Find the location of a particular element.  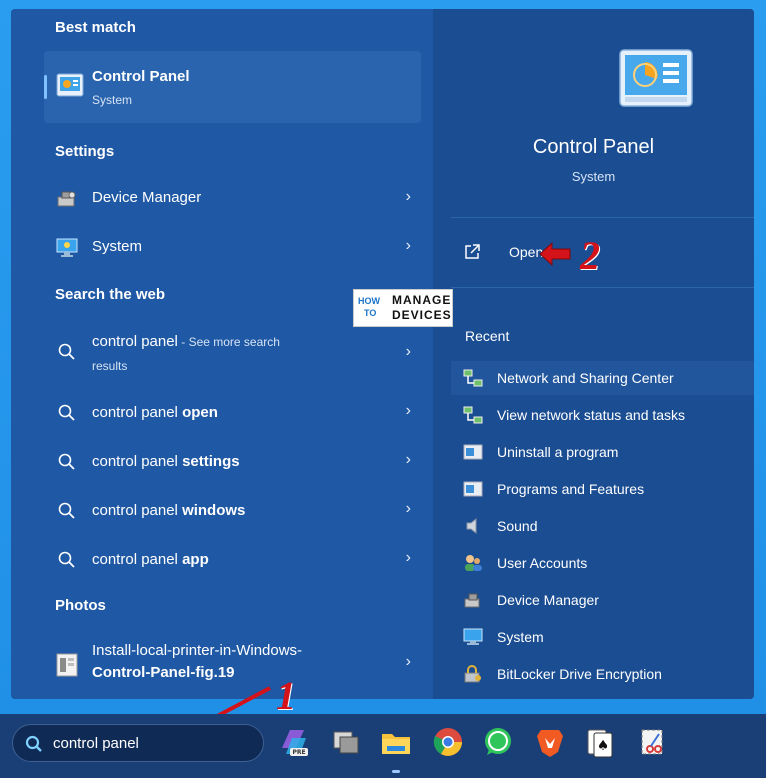

device-manager-icon is located at coordinates (67, 201).